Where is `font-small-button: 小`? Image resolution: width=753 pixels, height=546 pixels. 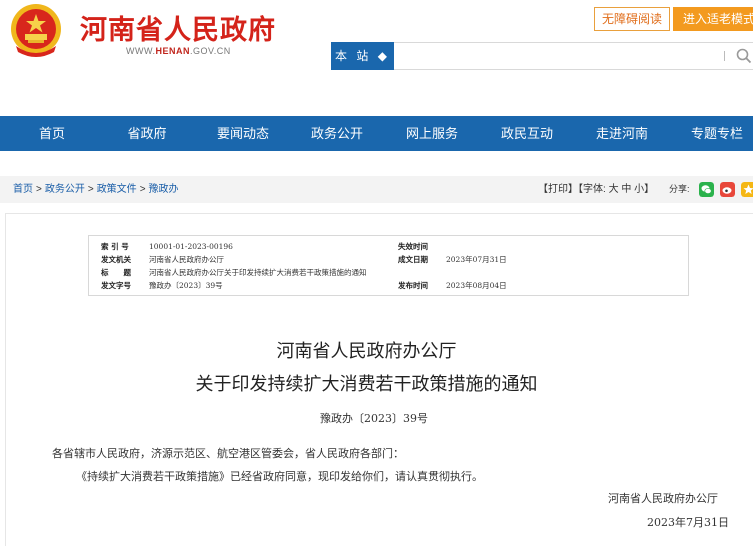
font-small-button: 小 is located at coordinates (639, 189).